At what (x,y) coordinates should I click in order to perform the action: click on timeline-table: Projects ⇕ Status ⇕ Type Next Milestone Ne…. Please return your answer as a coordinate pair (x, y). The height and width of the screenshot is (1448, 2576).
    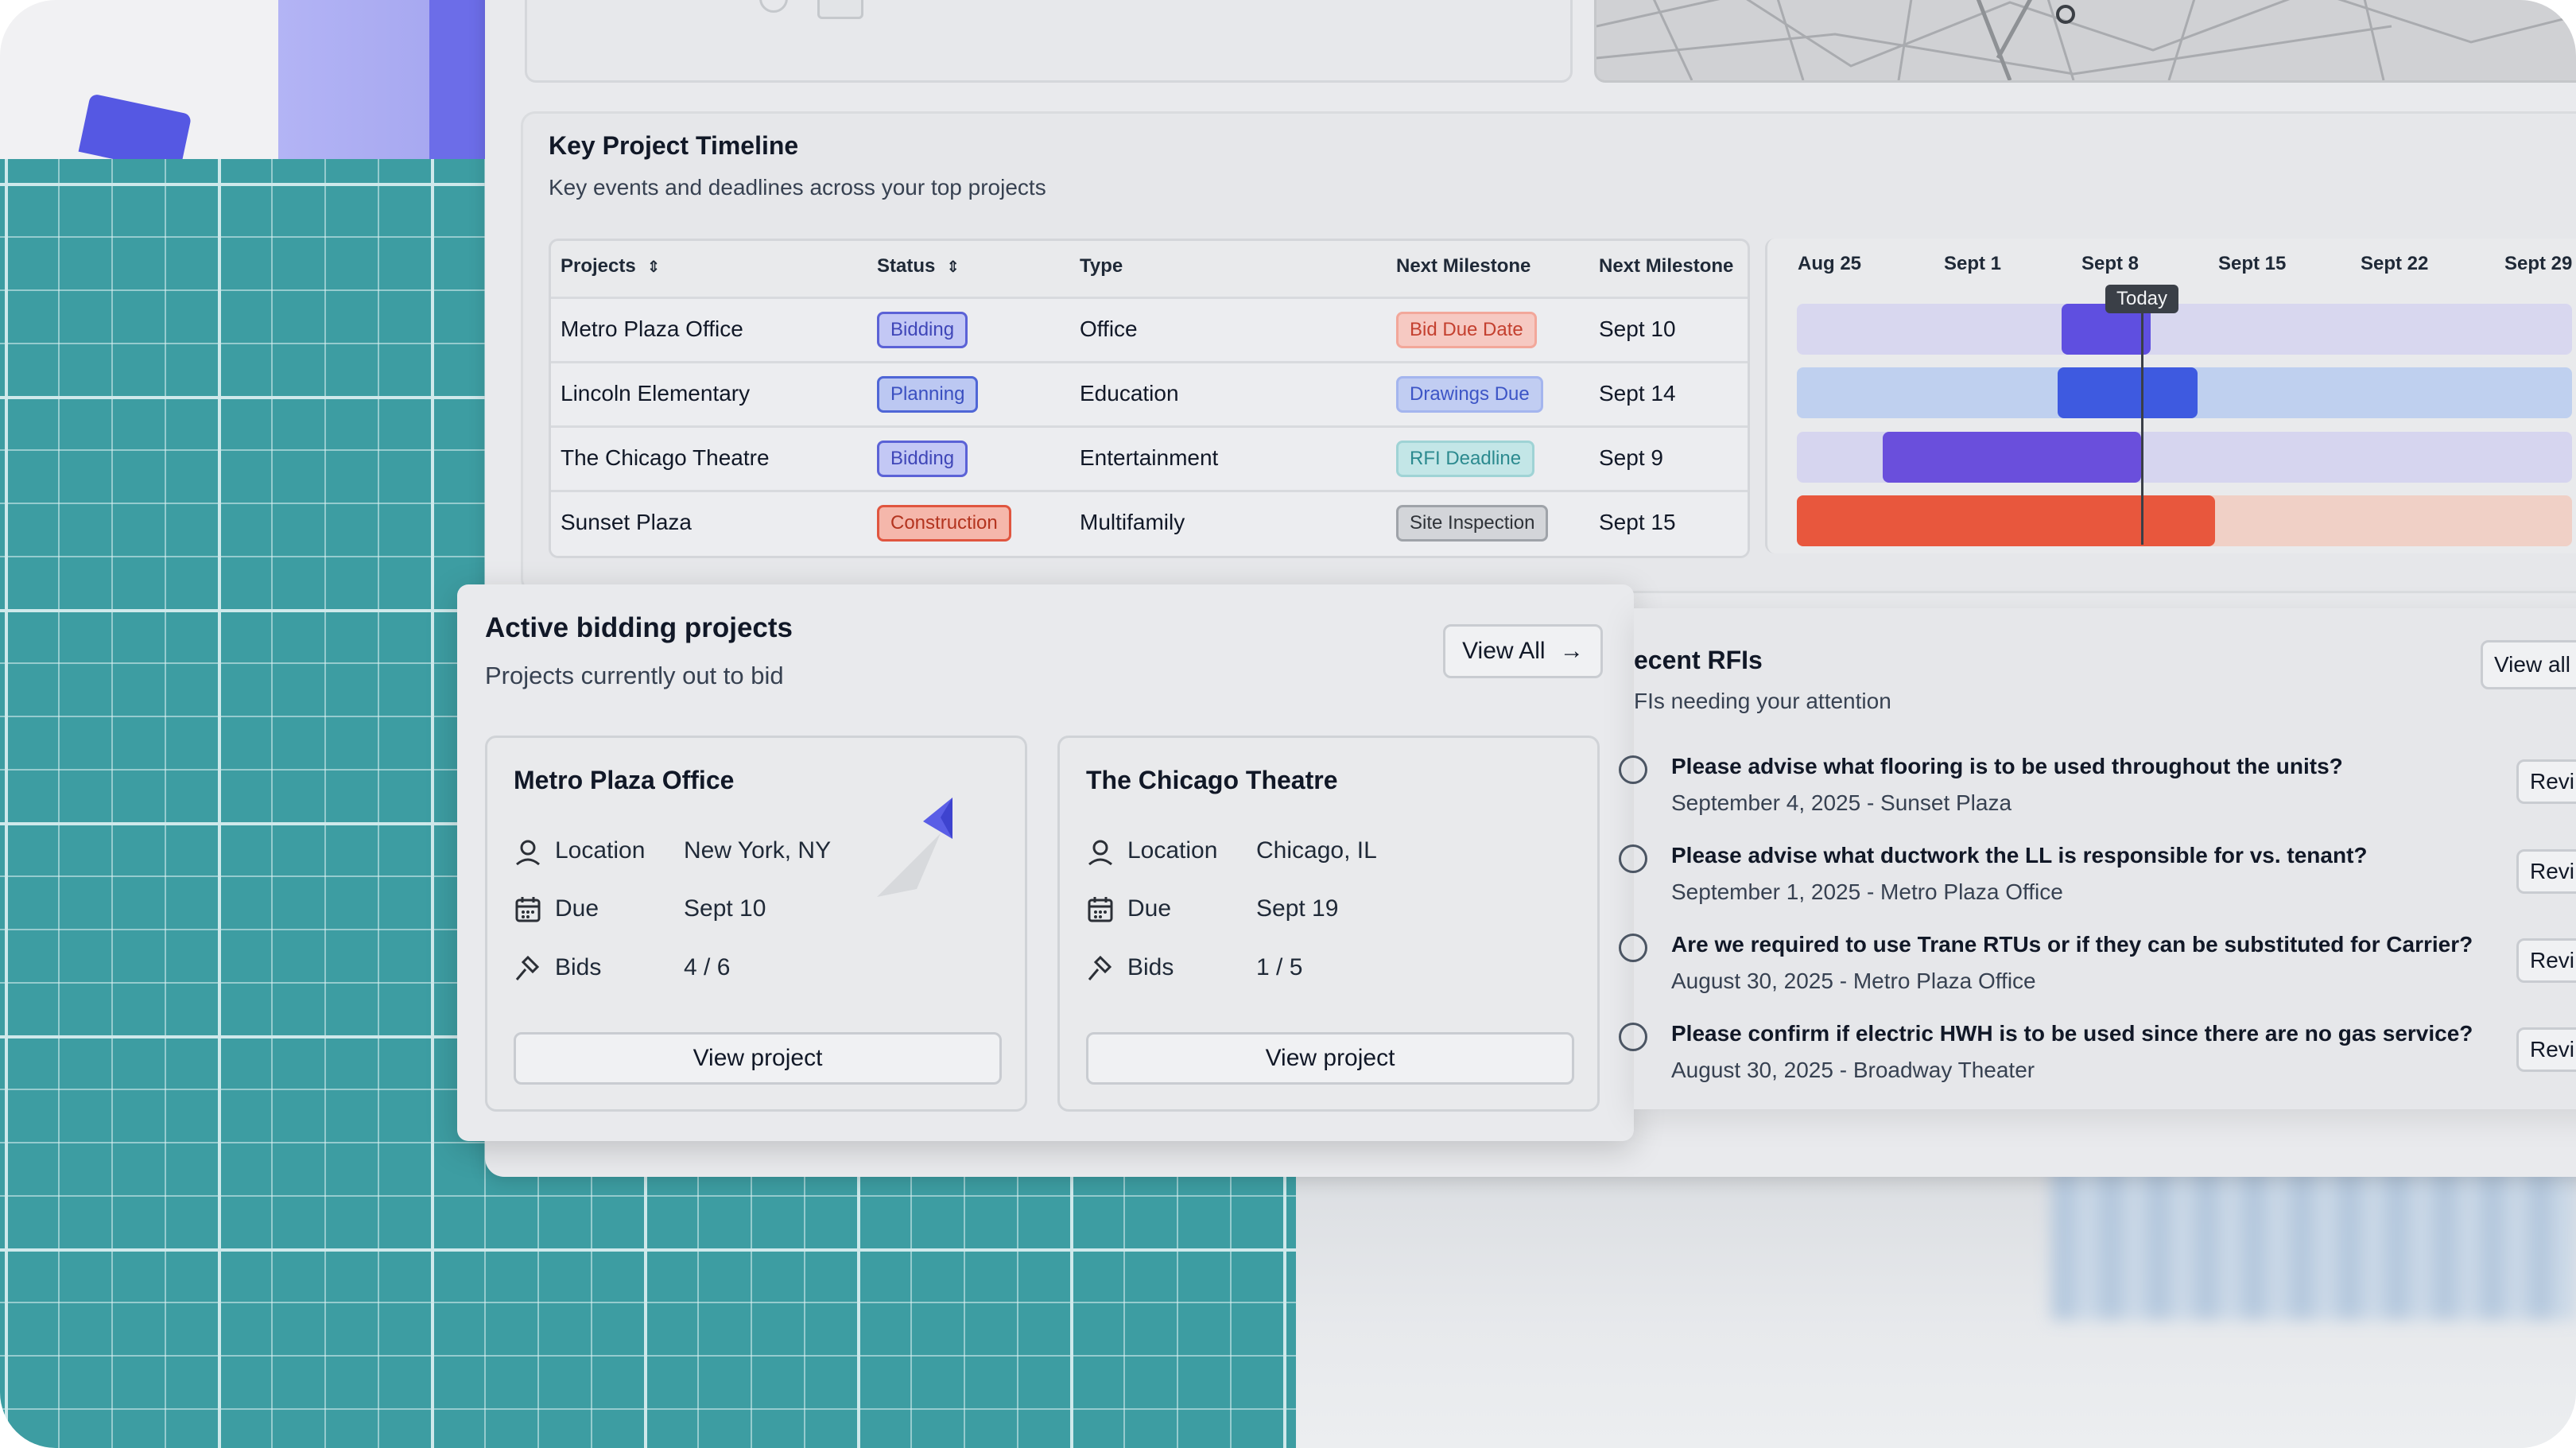
    Looking at the image, I should click on (1149, 399).